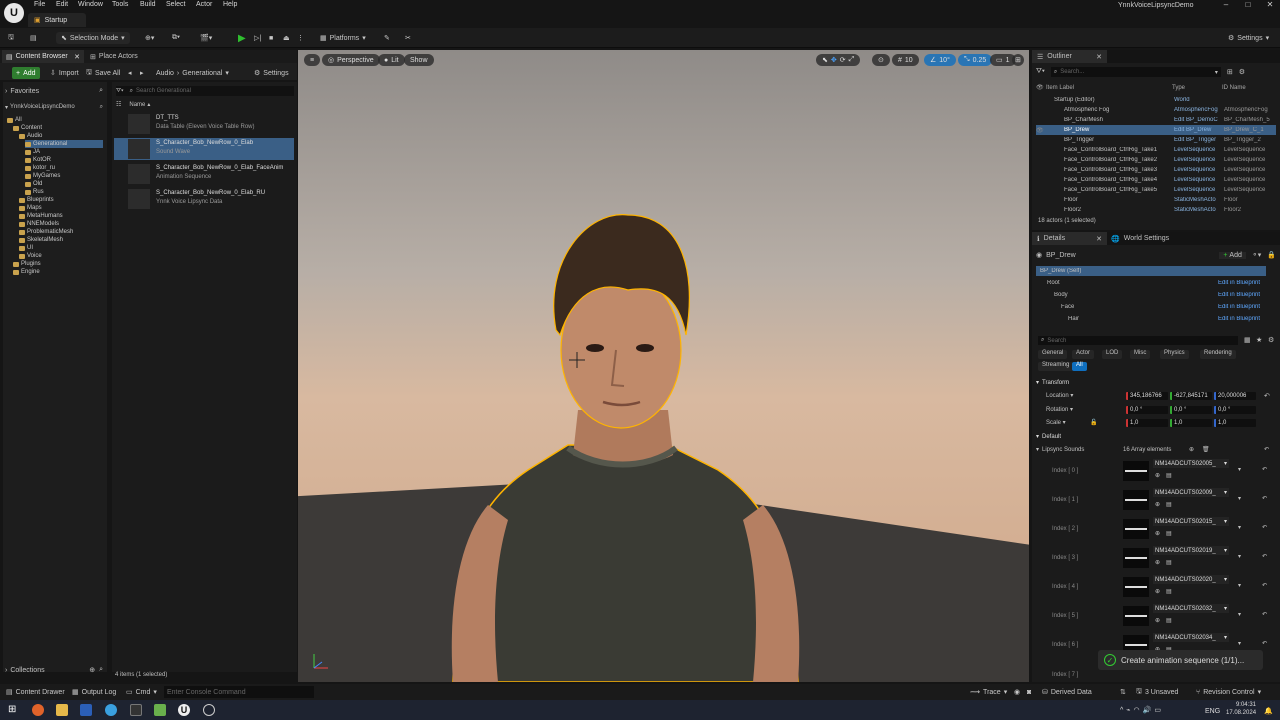 The height and width of the screenshot is (720, 1280). I want to click on filter-tab: All, so click(1079, 366).